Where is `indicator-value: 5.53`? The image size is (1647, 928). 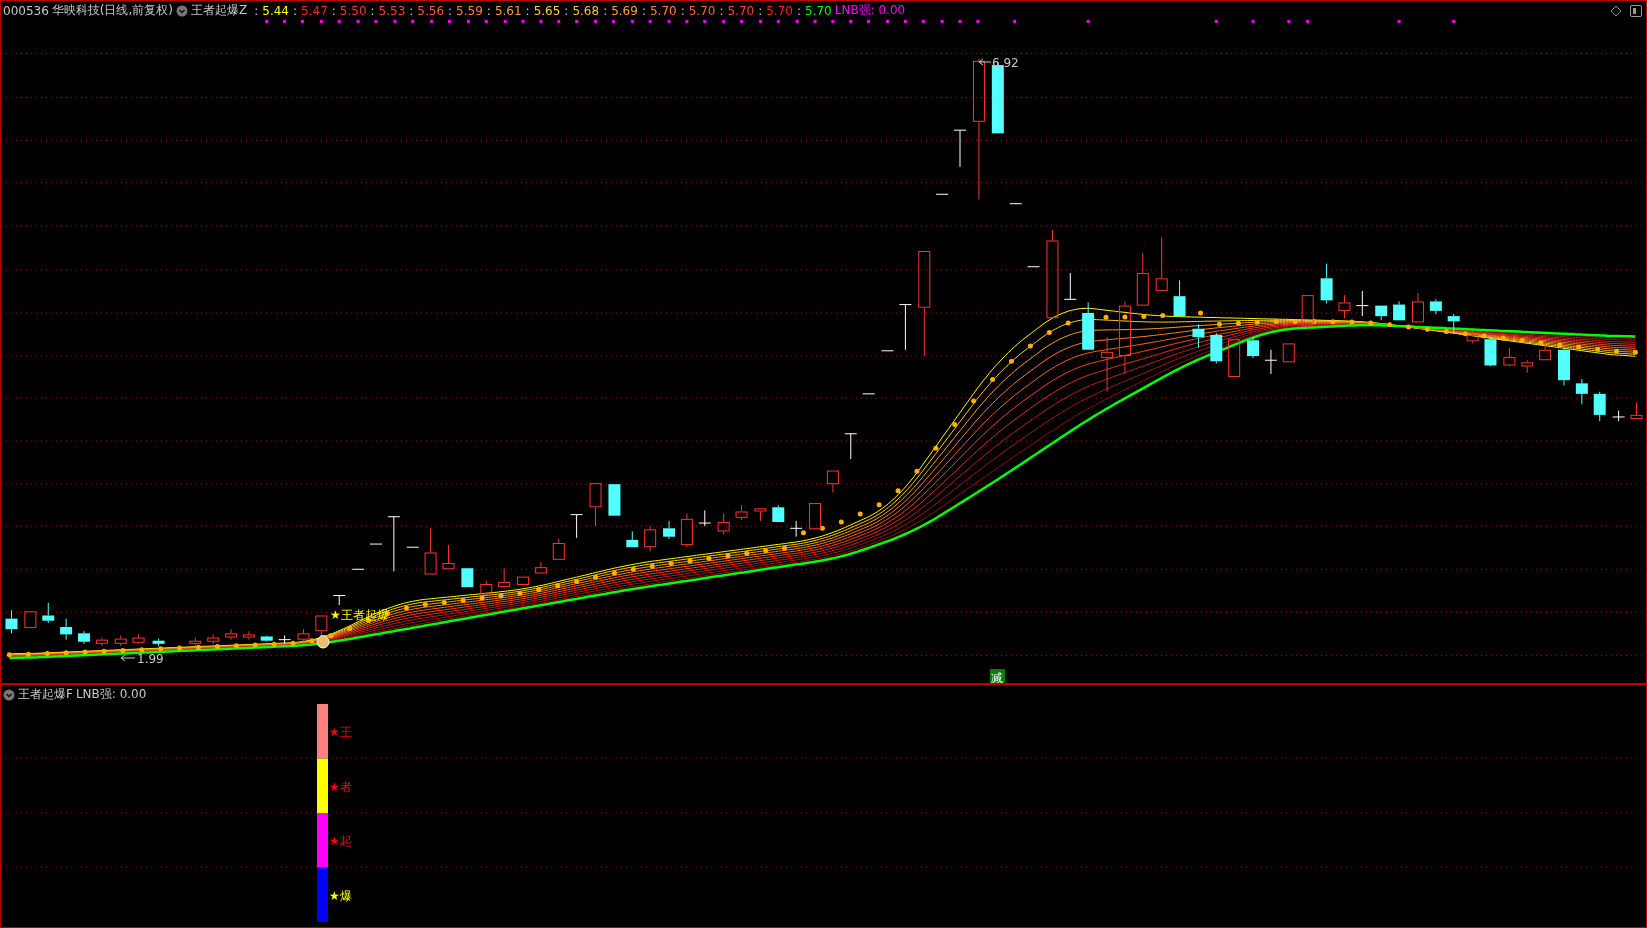 indicator-value: 5.53 is located at coordinates (392, 10).